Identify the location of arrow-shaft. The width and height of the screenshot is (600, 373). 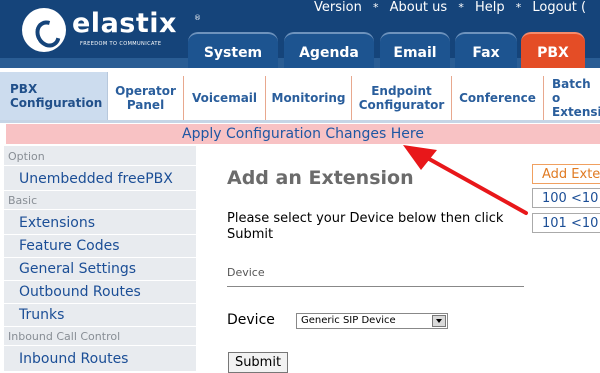
(474, 184).